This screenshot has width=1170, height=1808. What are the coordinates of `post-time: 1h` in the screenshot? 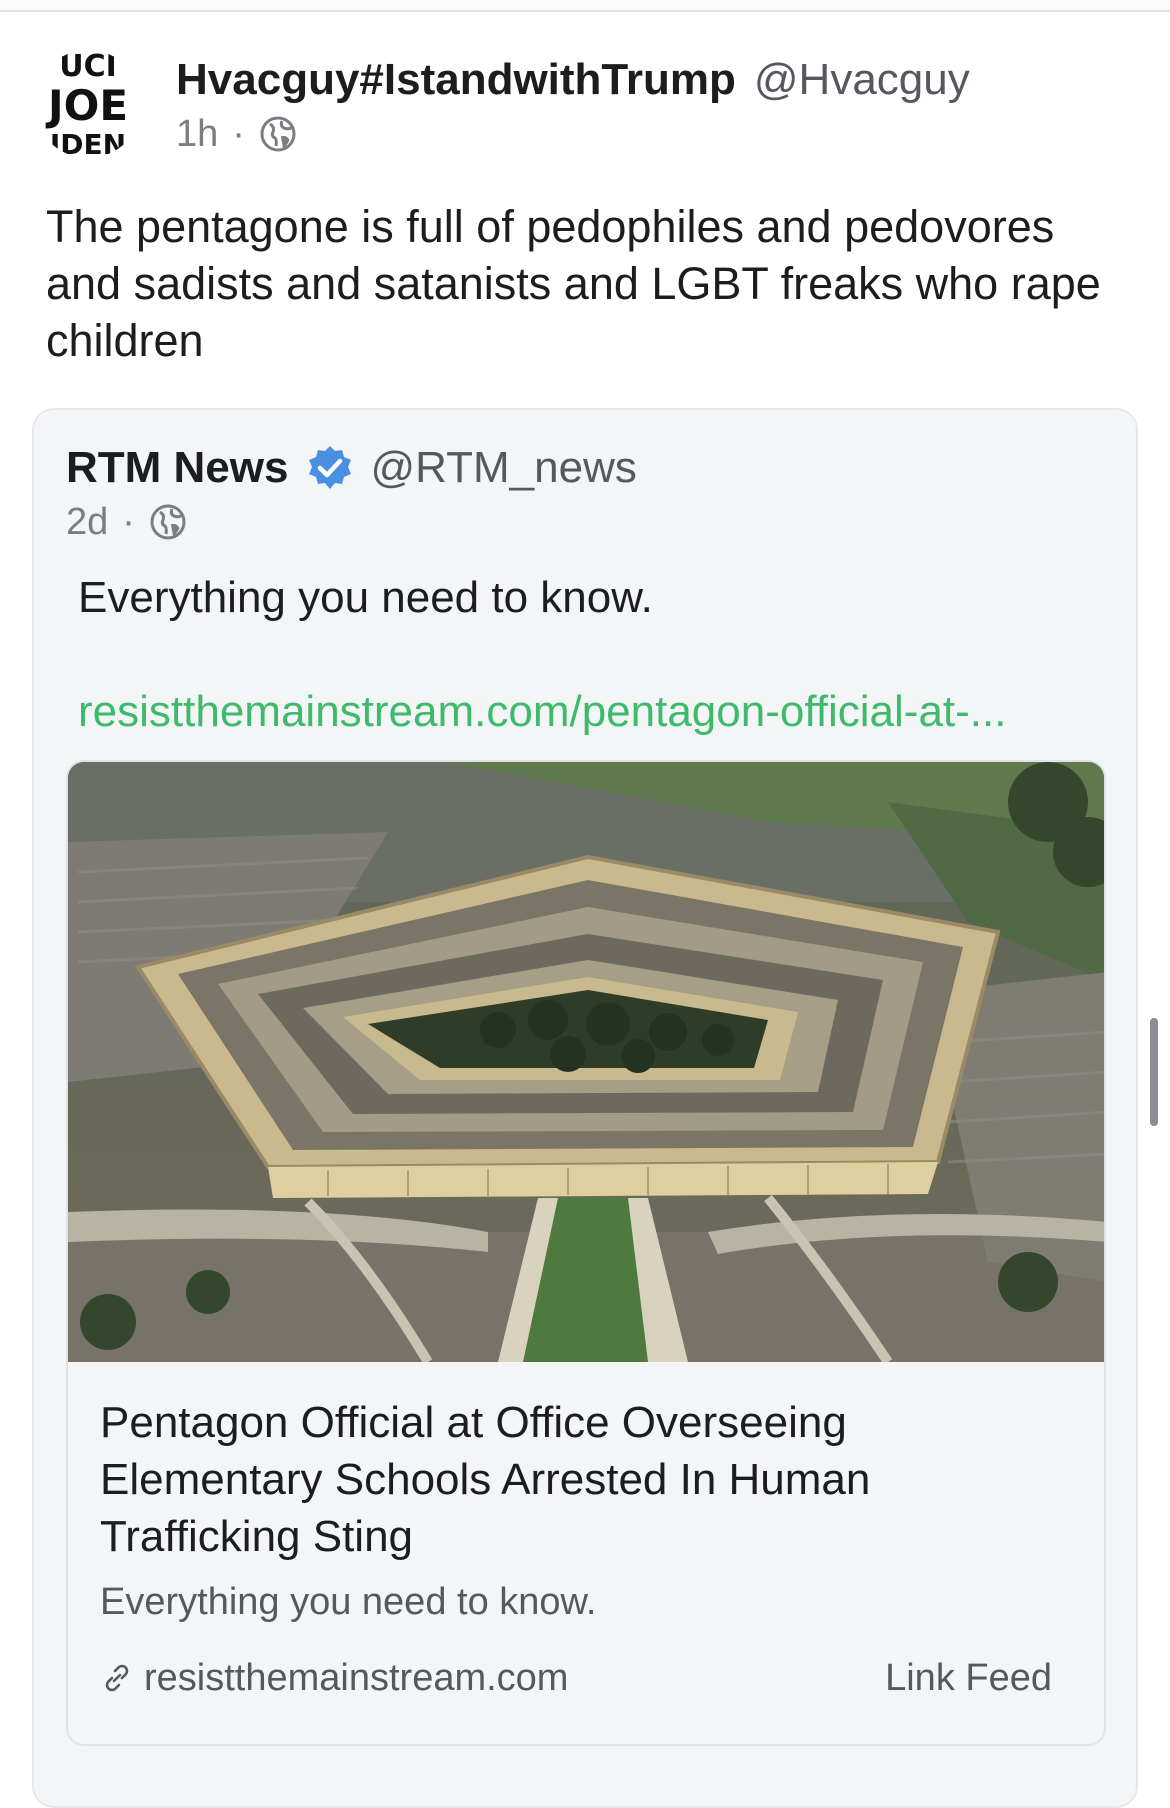 It's located at (197, 134).